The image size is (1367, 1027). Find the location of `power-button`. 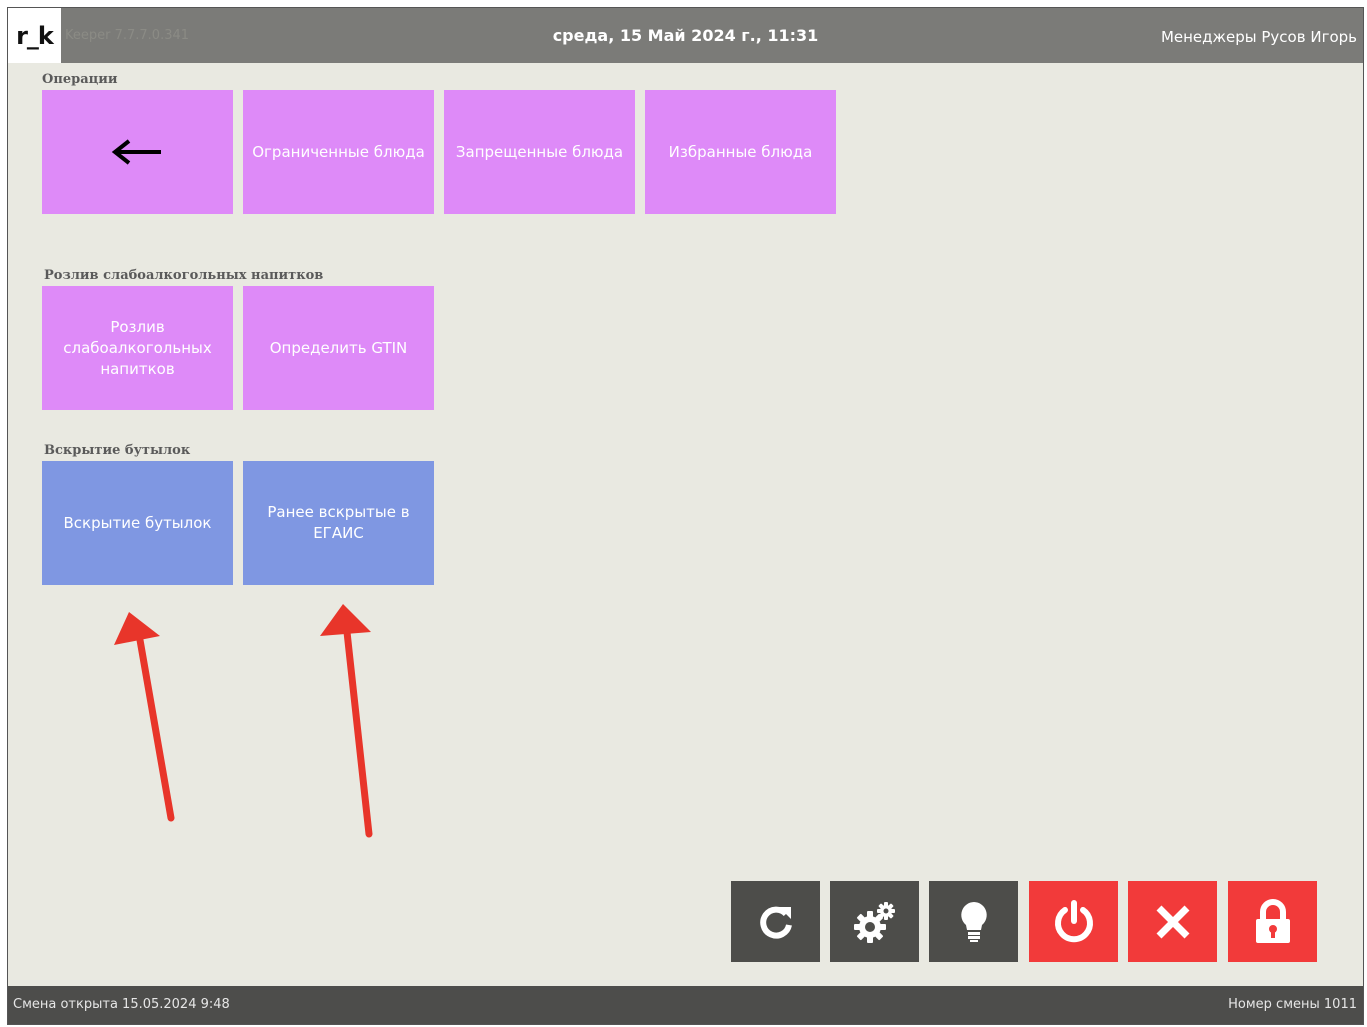

power-button is located at coordinates (1073, 921).